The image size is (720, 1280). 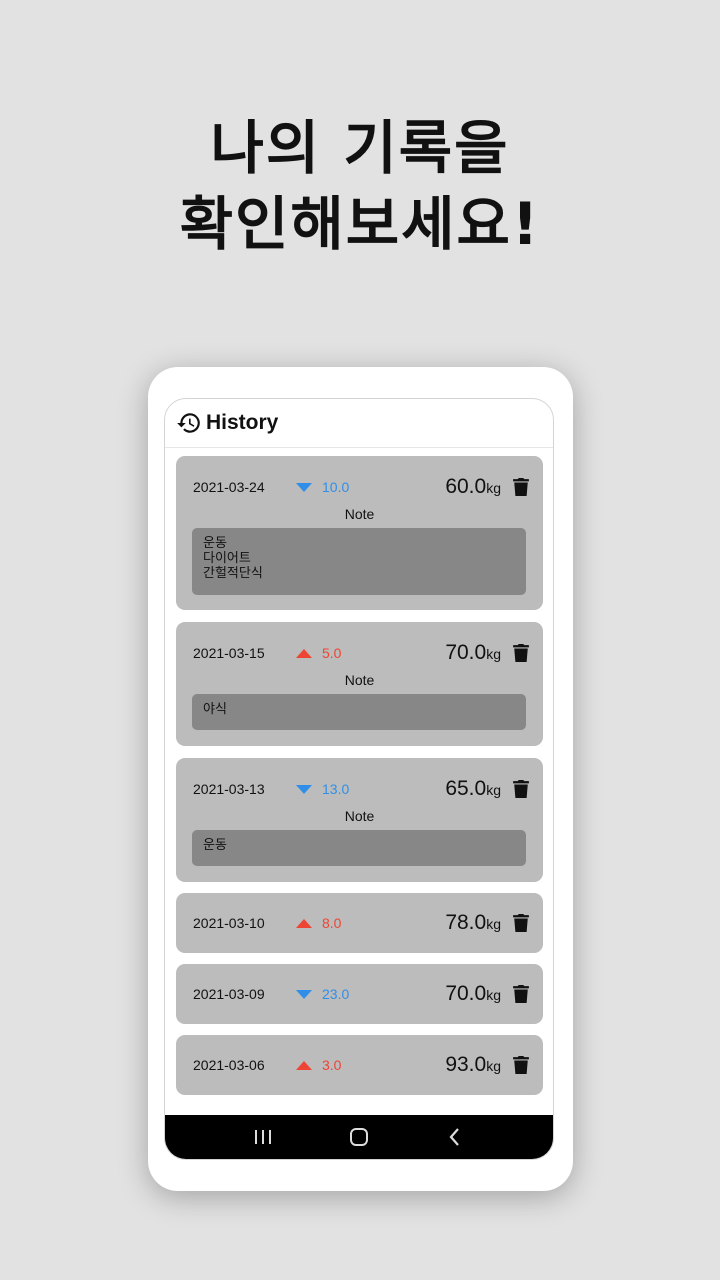 I want to click on weight-delta: 5.0, so click(x=332, y=653).